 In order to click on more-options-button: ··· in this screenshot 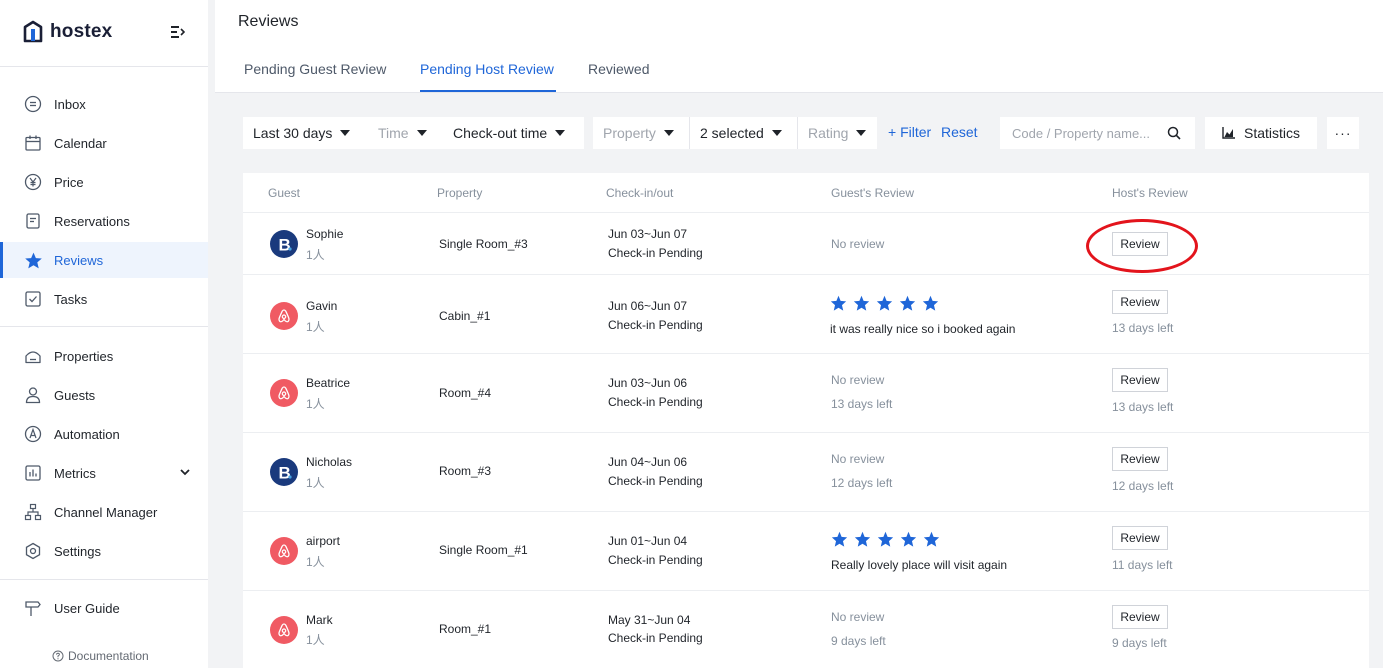, I will do `click(1343, 133)`.